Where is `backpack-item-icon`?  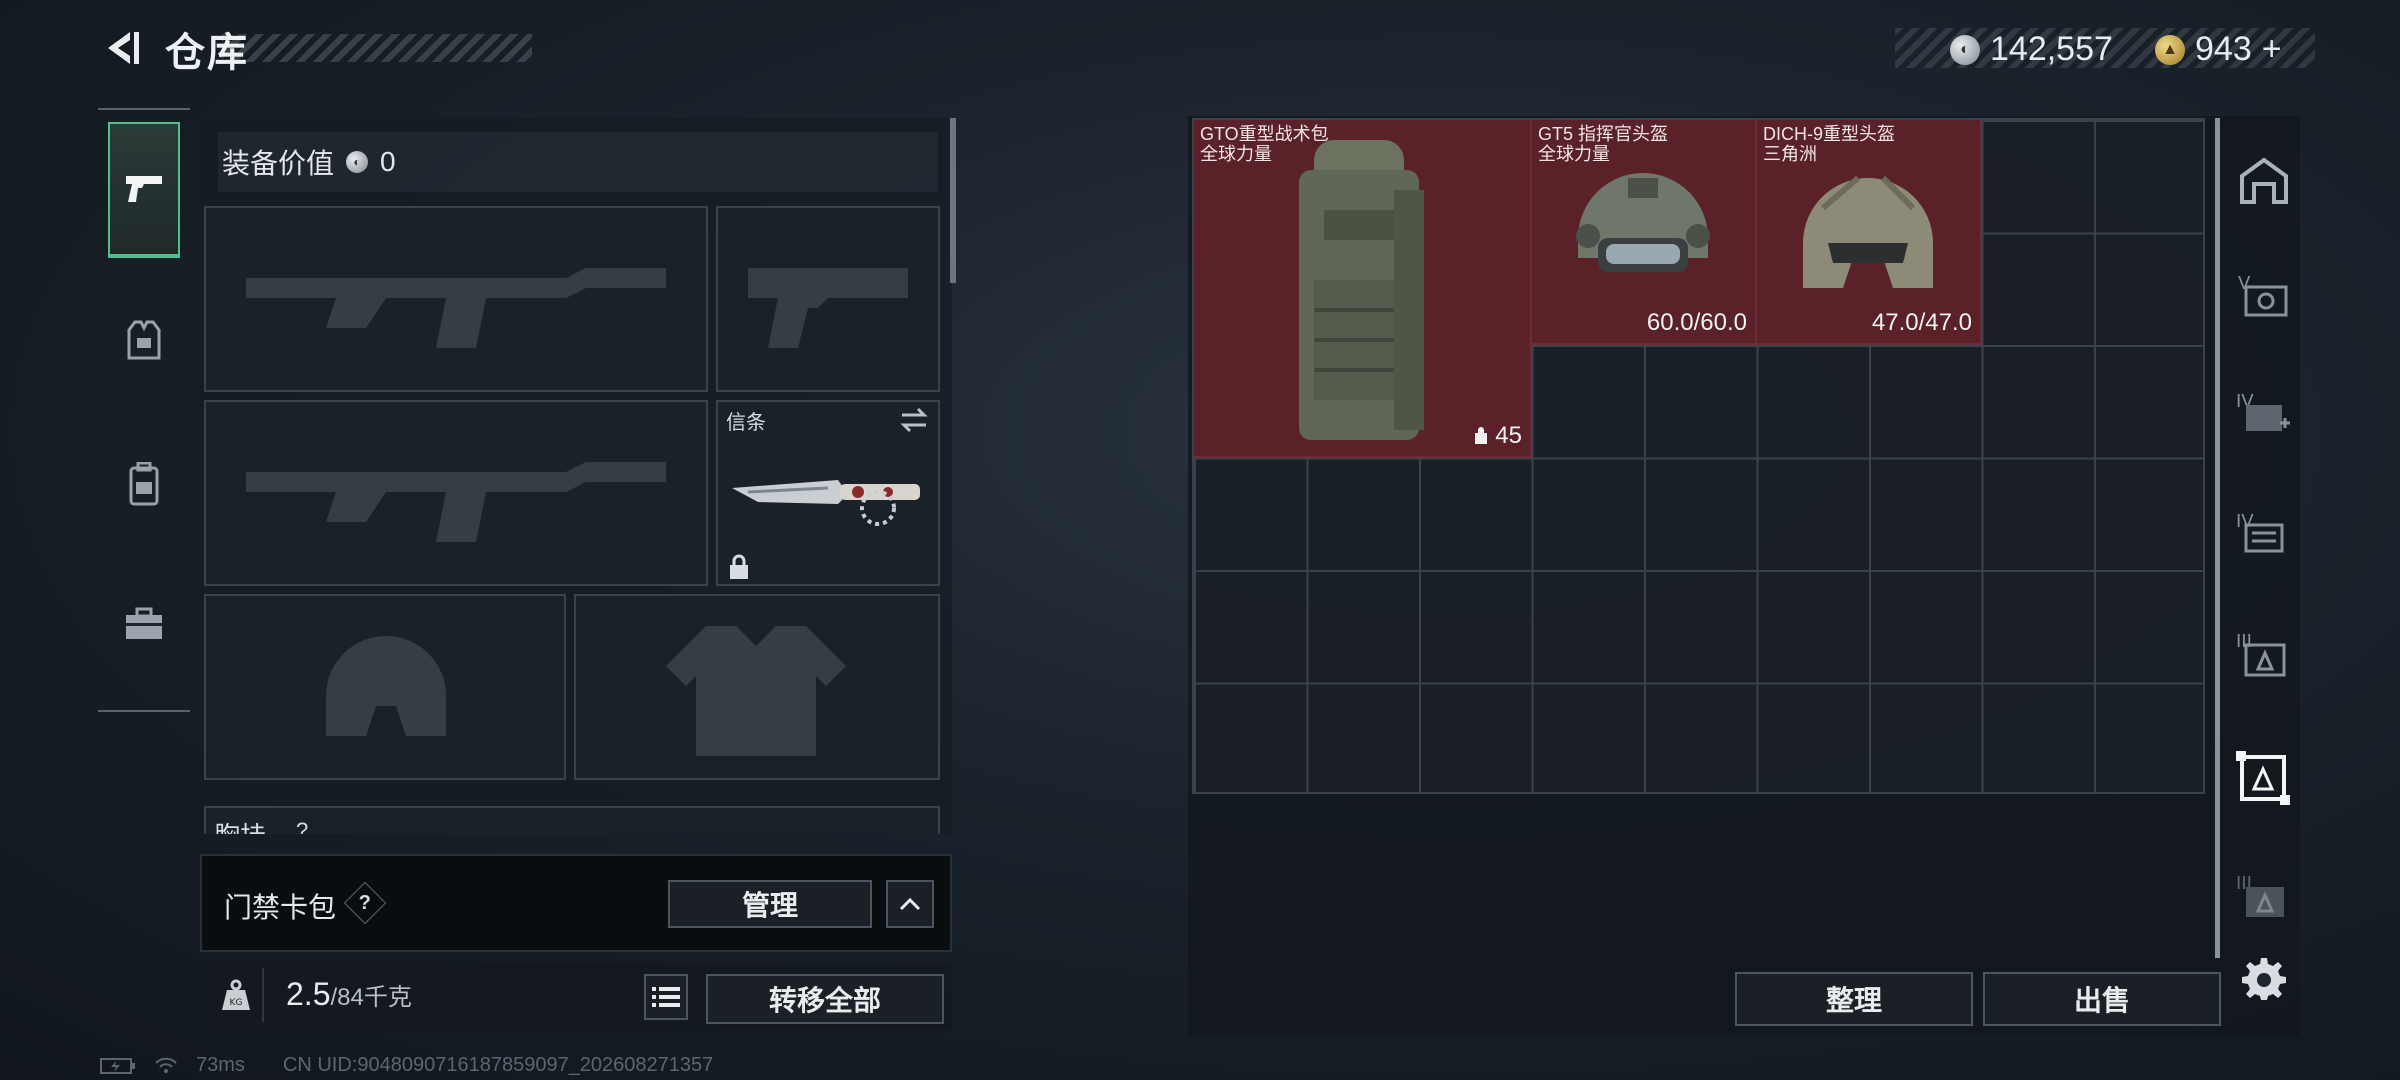 backpack-item-icon is located at coordinates (1361, 290).